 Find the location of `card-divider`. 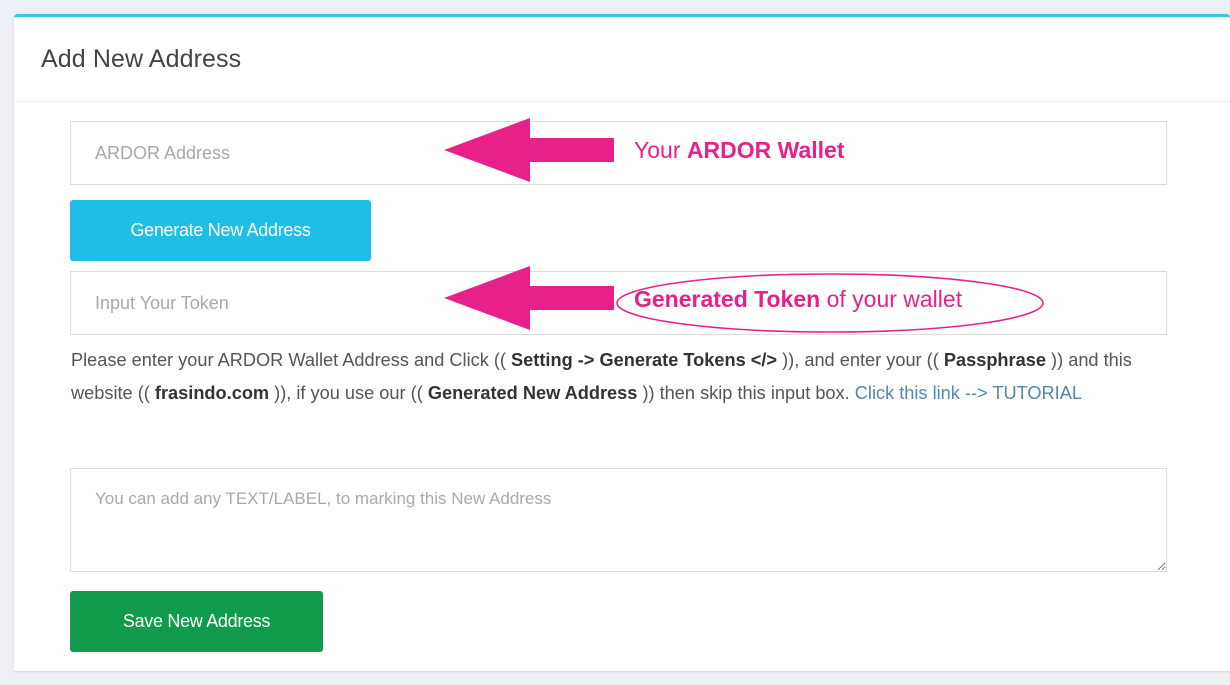

card-divider is located at coordinates (622, 101).